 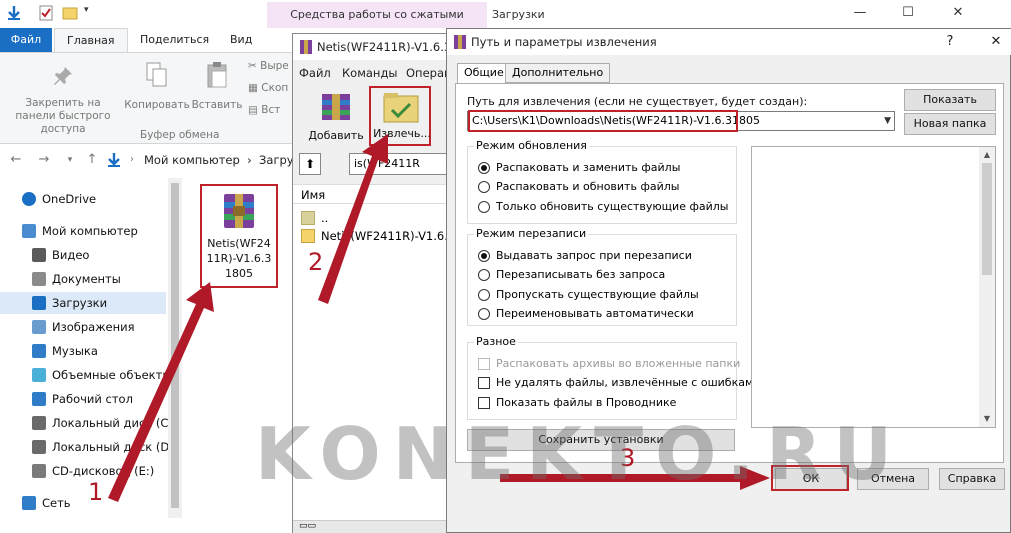 I want to click on step-number-3: 3, so click(x=628, y=458).